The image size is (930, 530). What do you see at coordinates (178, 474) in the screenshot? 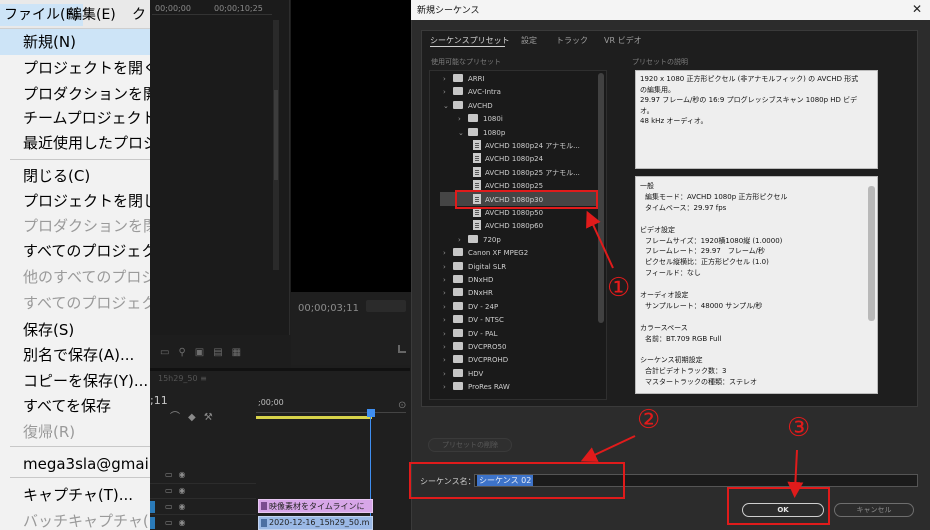
I see `track-v3-controls: ▭◉` at bounding box center [178, 474].